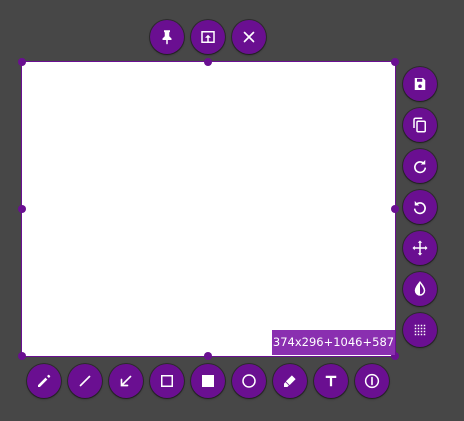 Image resolution: width=464 pixels, height=421 pixels. What do you see at coordinates (395, 62) in the screenshot?
I see `resize-handle-top-right` at bounding box center [395, 62].